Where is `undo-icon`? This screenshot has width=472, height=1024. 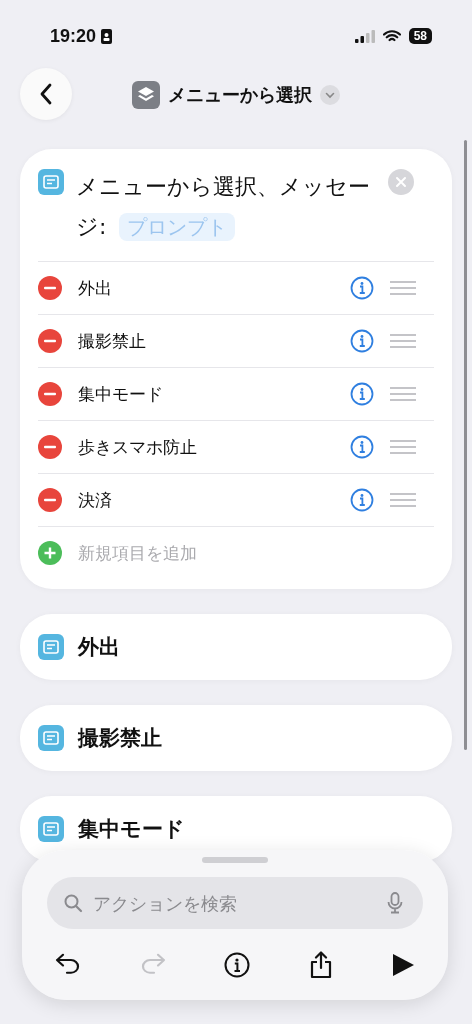 undo-icon is located at coordinates (68, 965).